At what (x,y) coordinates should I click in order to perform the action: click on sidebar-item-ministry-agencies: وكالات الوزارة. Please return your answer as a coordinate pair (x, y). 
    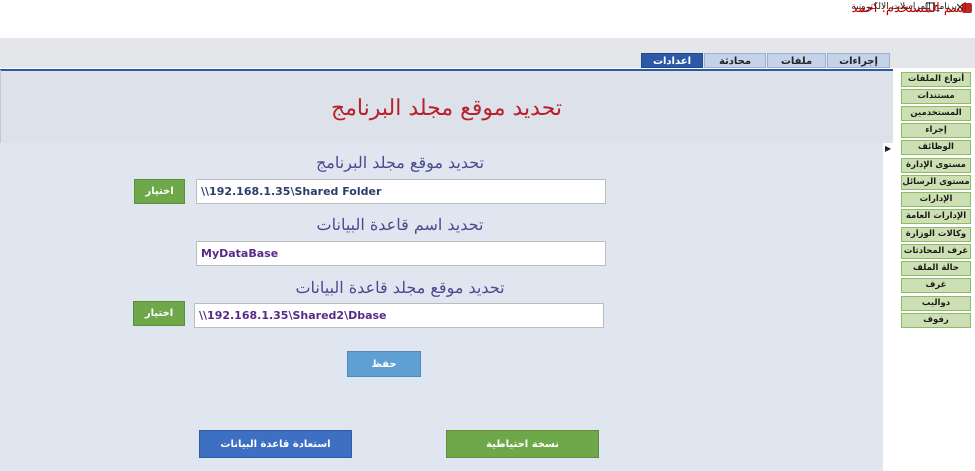
    Looking at the image, I should click on (936, 234).